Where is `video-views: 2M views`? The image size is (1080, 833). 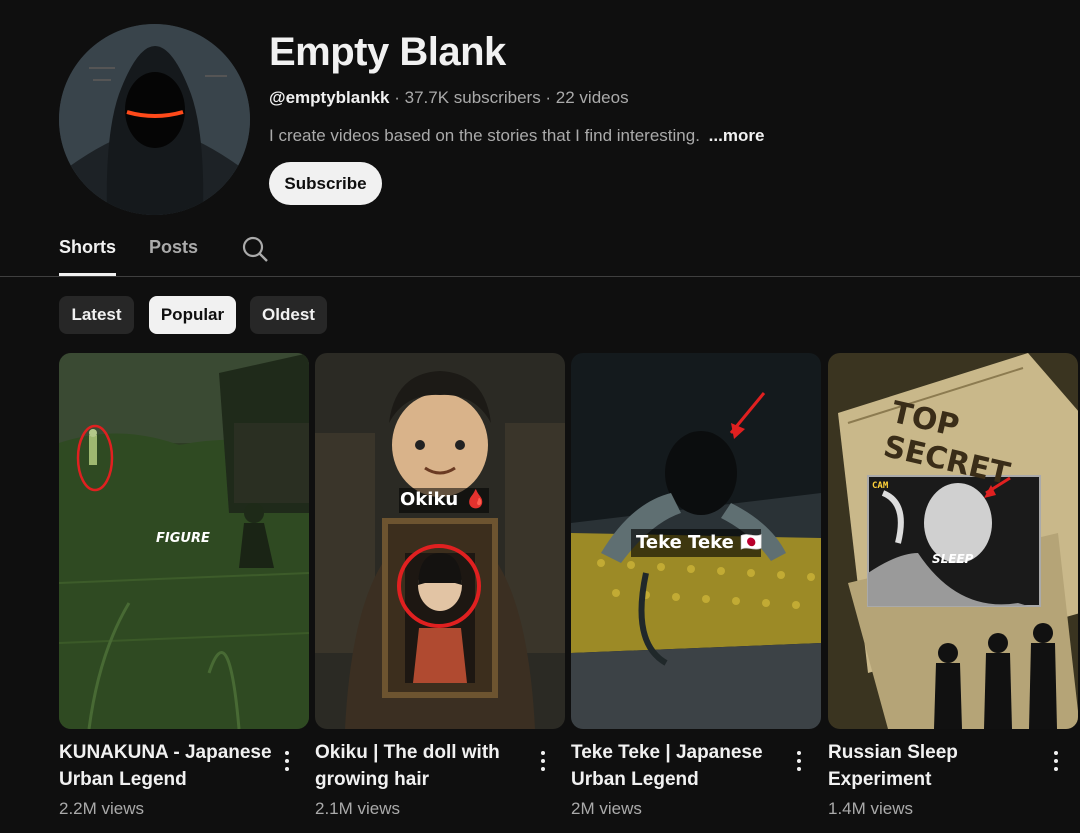 video-views: 2M views is located at coordinates (606, 808).